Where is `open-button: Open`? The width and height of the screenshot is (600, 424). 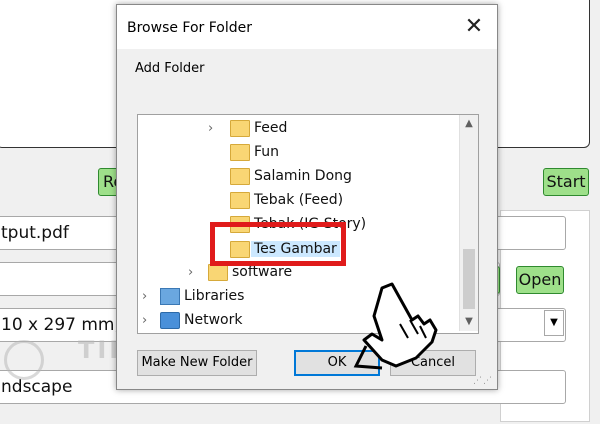
open-button: Open is located at coordinates (540, 280).